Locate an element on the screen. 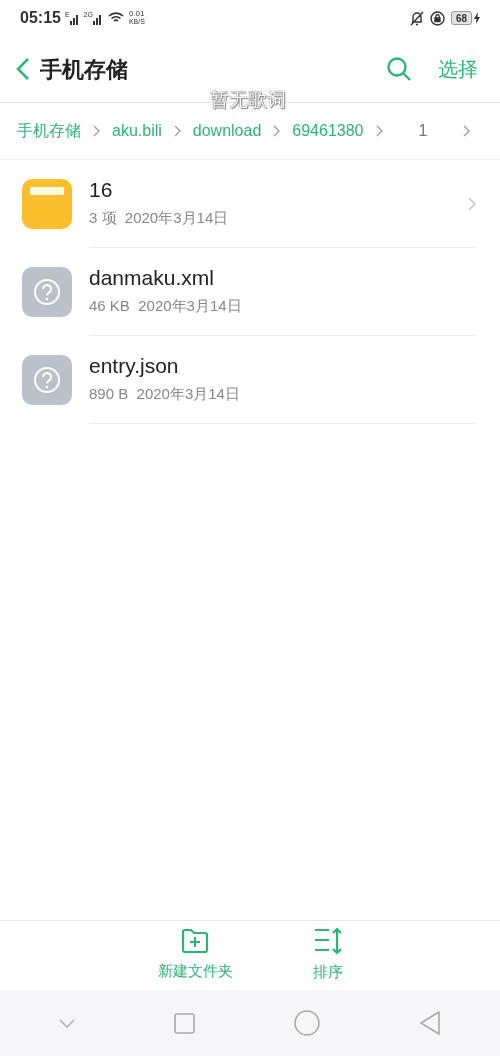 The image size is (500, 1056). folder-icon is located at coordinates (47, 204).